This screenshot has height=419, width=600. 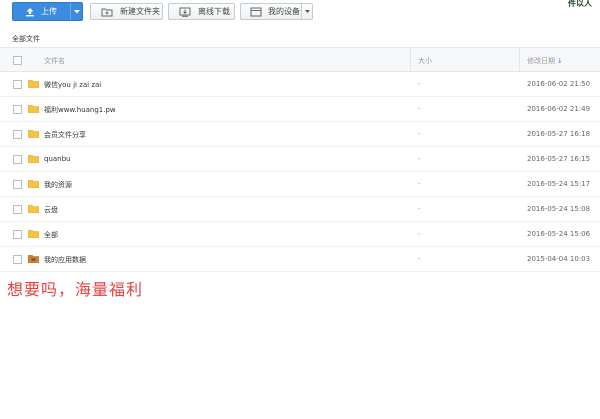 I want to click on table-row: 福利www.huang1.pw - 2016-06-02 21:49, so click(x=300, y=109).